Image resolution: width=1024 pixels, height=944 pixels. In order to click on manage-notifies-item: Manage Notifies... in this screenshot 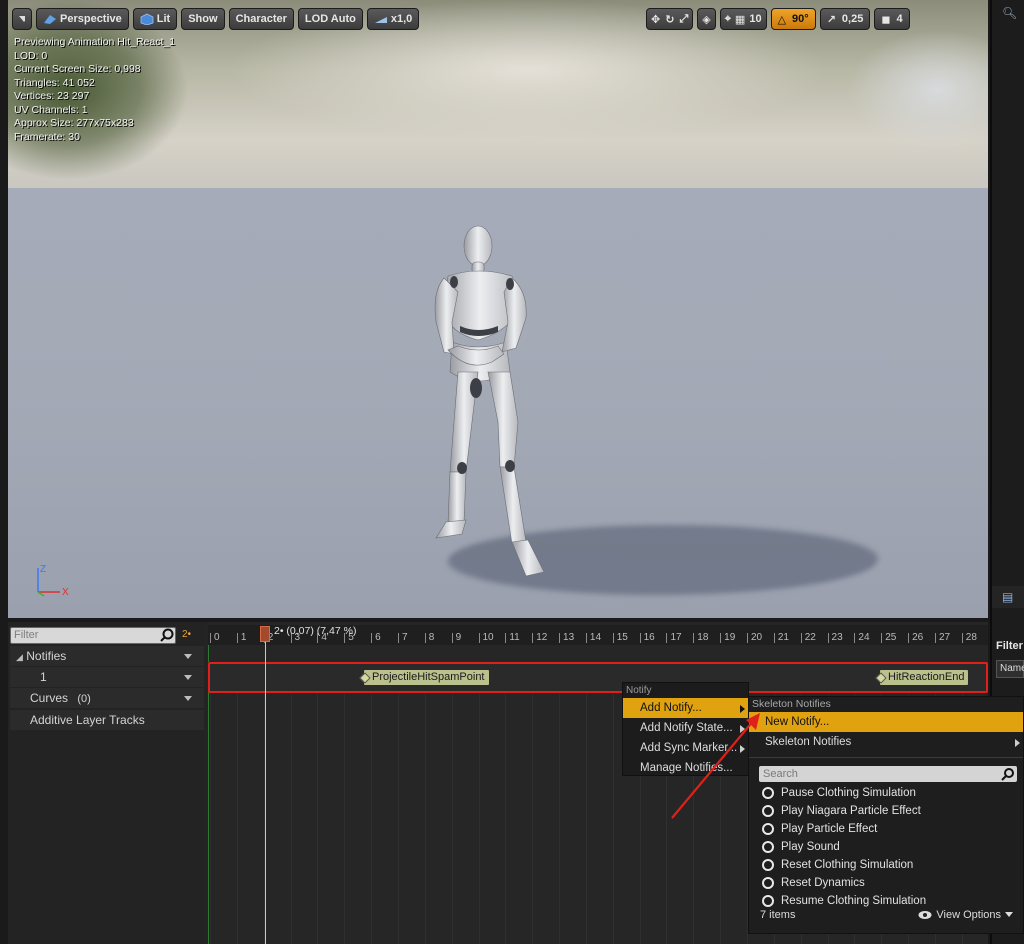, I will do `click(685, 768)`.